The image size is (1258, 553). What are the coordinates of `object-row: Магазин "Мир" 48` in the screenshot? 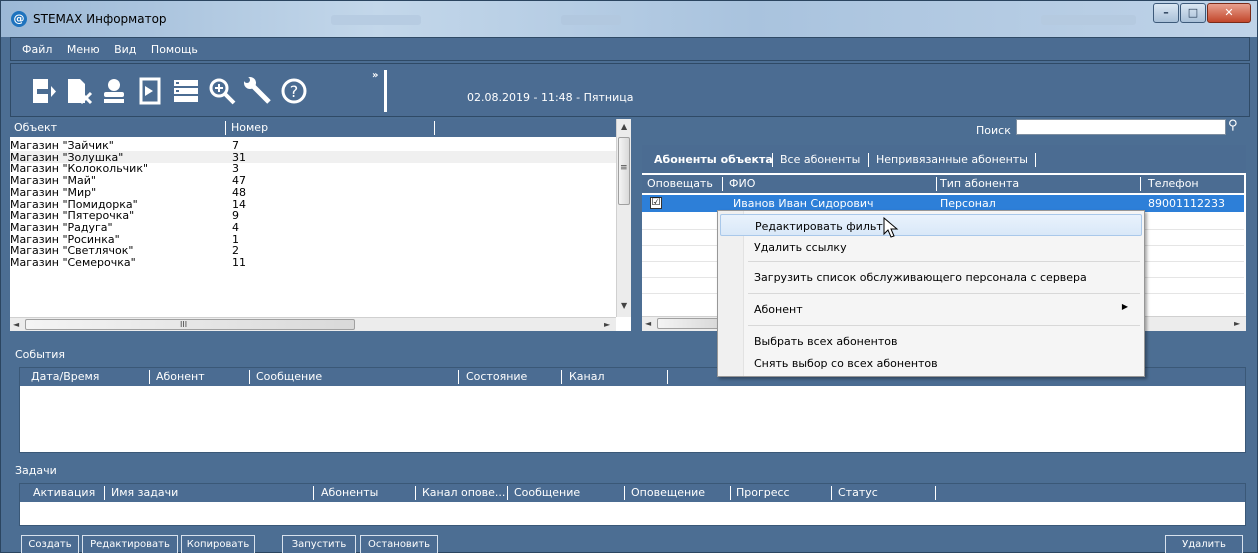 It's located at (313, 192).